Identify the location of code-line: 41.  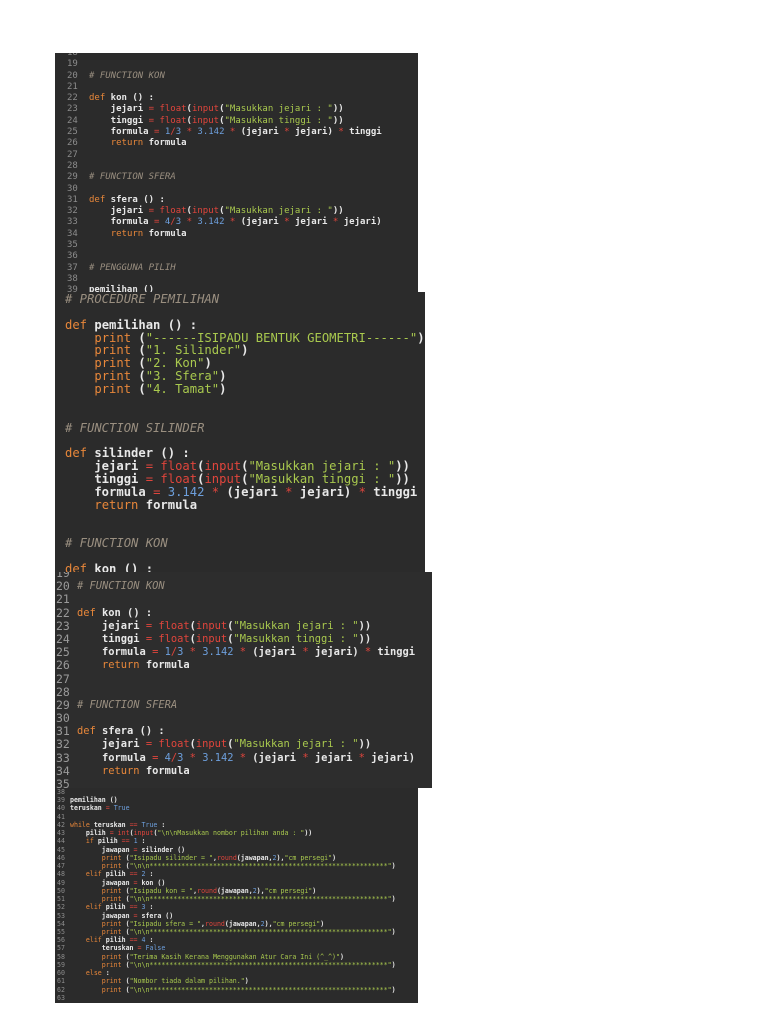
(236, 817).